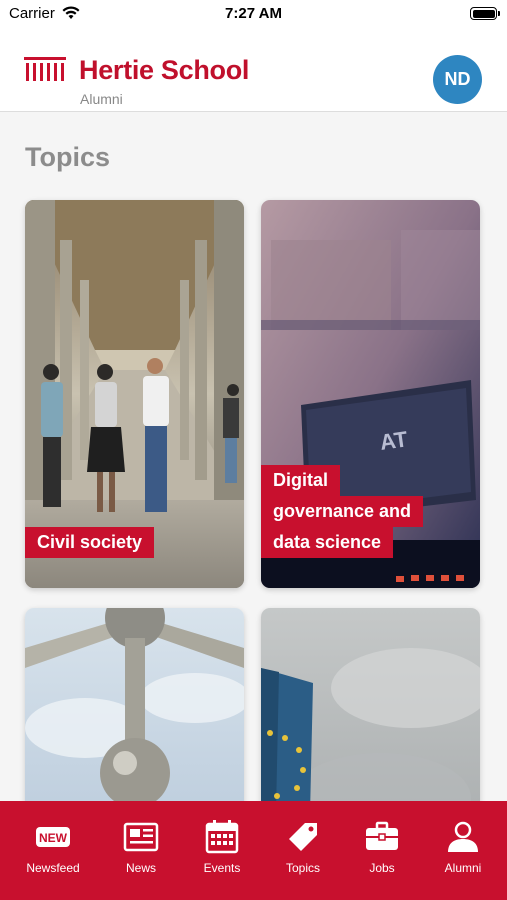 Image resolution: width=507 pixels, height=900 pixels. I want to click on clock: 7:27 AM, so click(253, 13).